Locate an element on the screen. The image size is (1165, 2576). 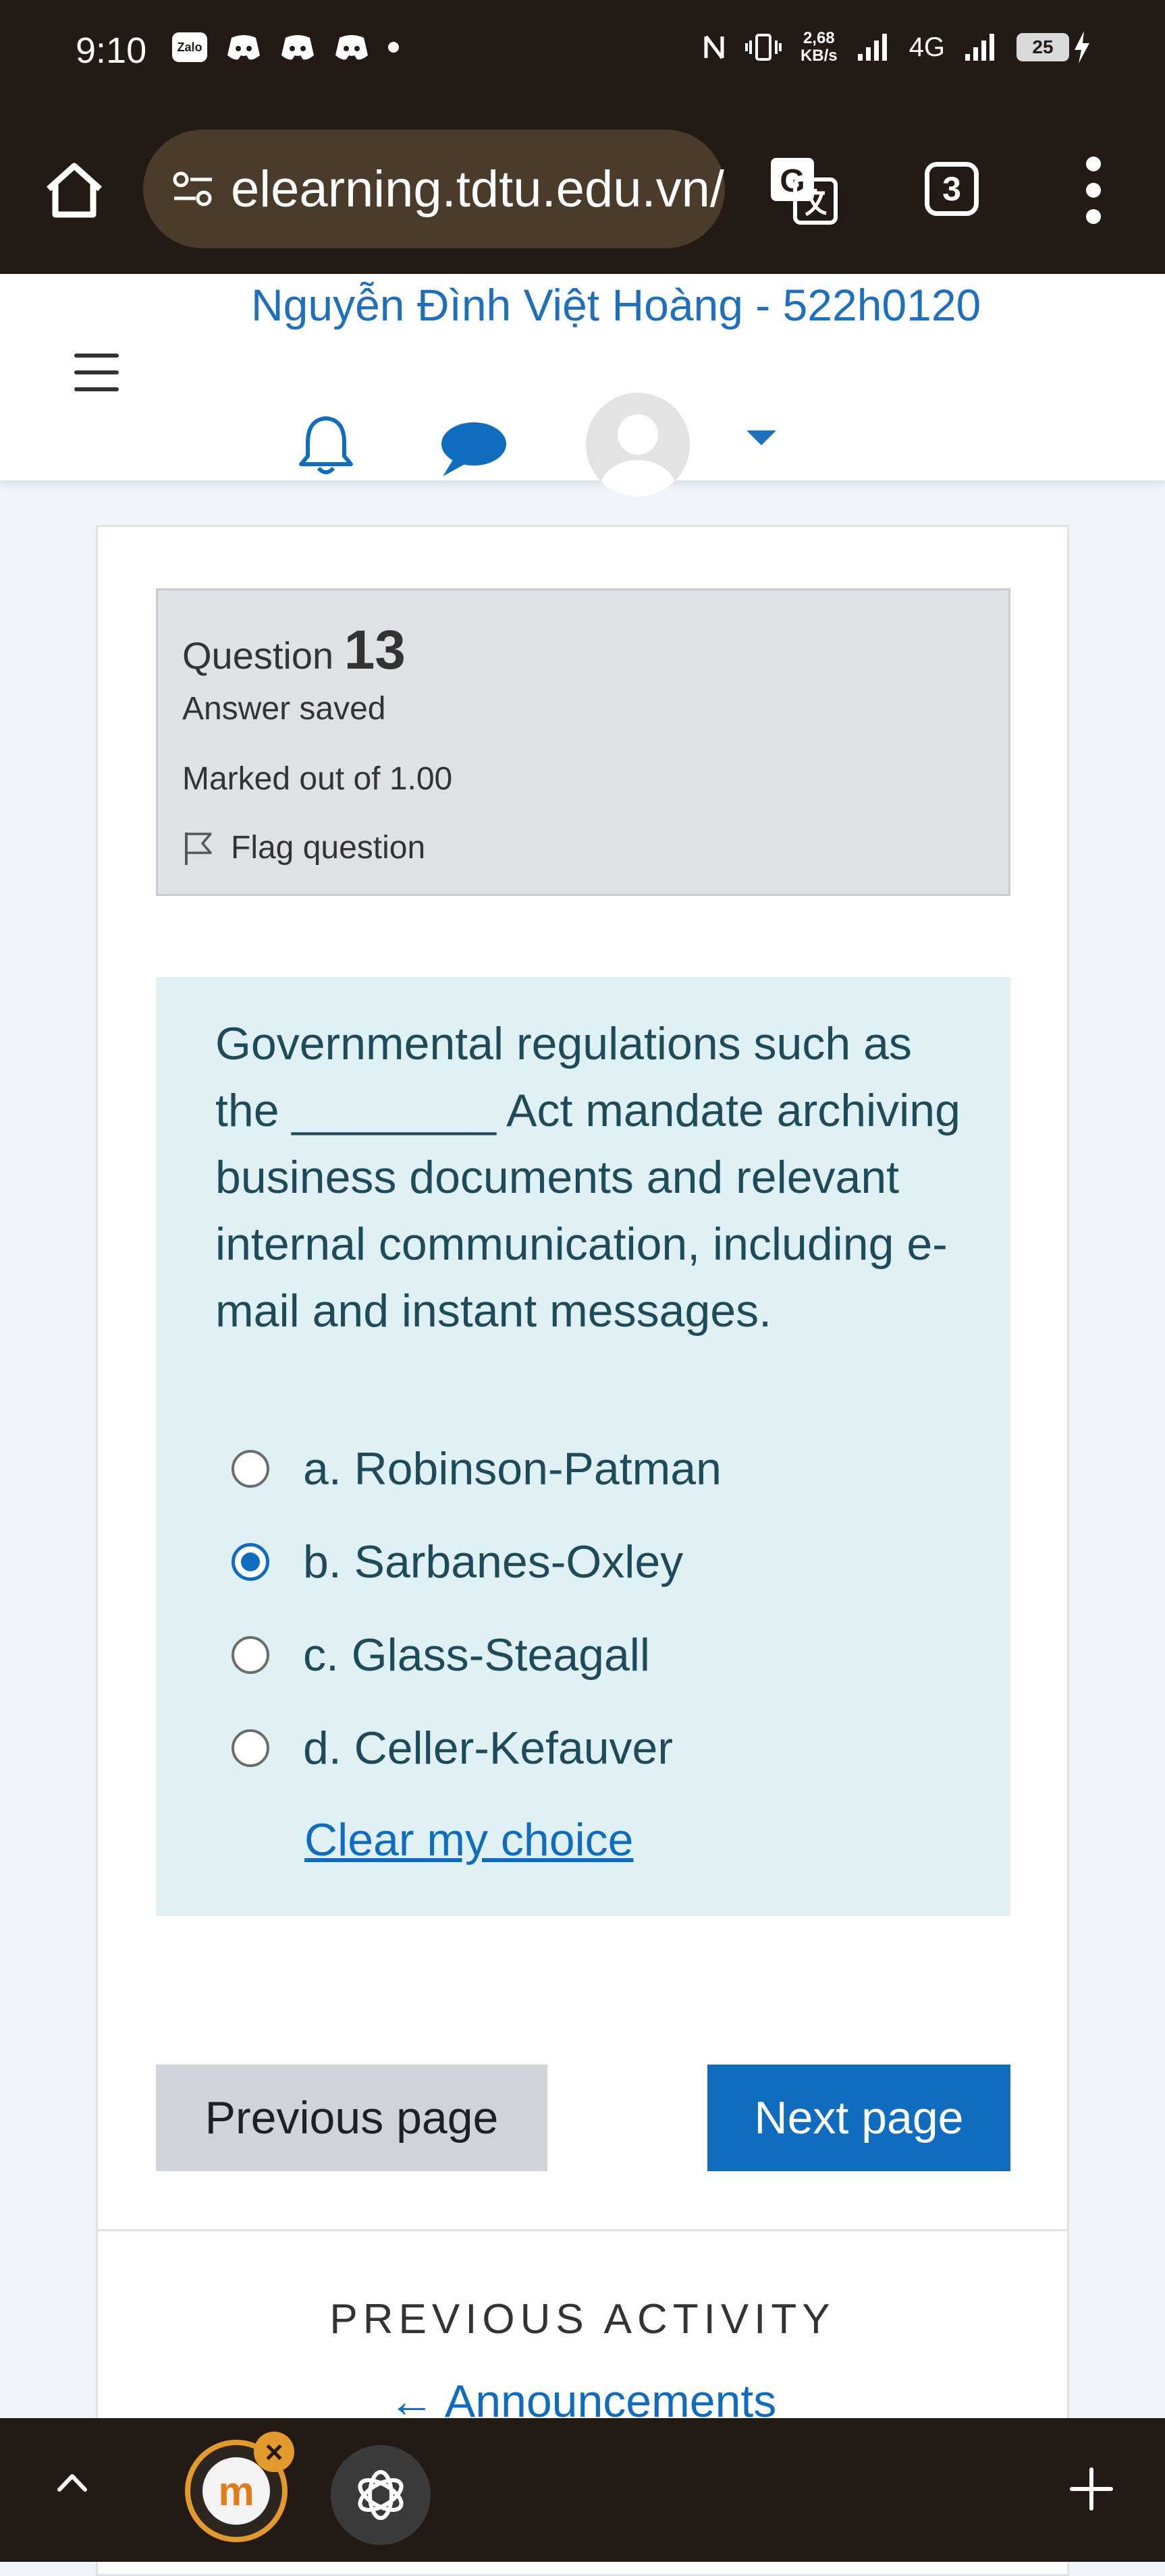
bottom-bar: m × is located at coordinates (582, 2490).